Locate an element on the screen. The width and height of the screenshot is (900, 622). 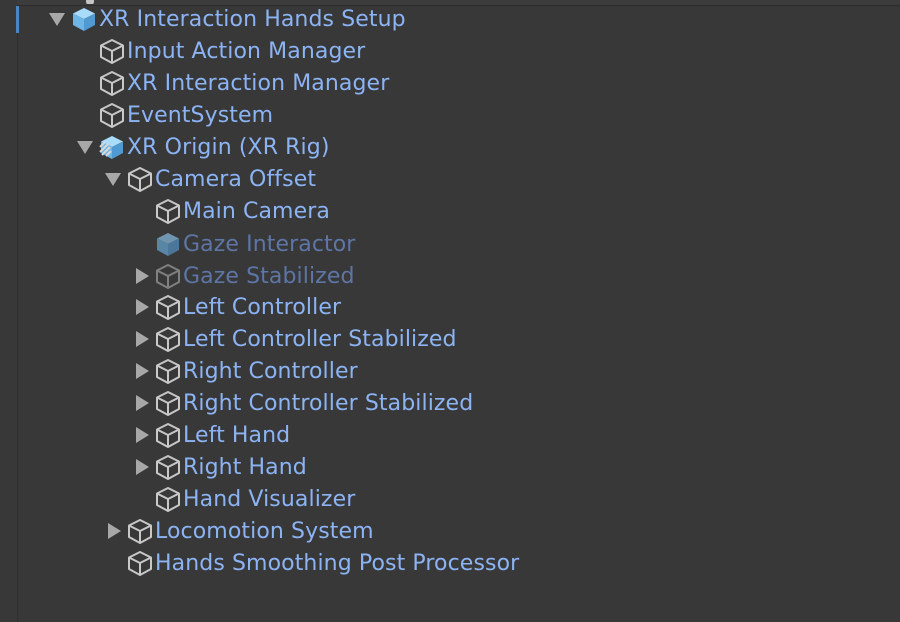
tree-item-main-camera: Main Camera is located at coordinates (242, 211).